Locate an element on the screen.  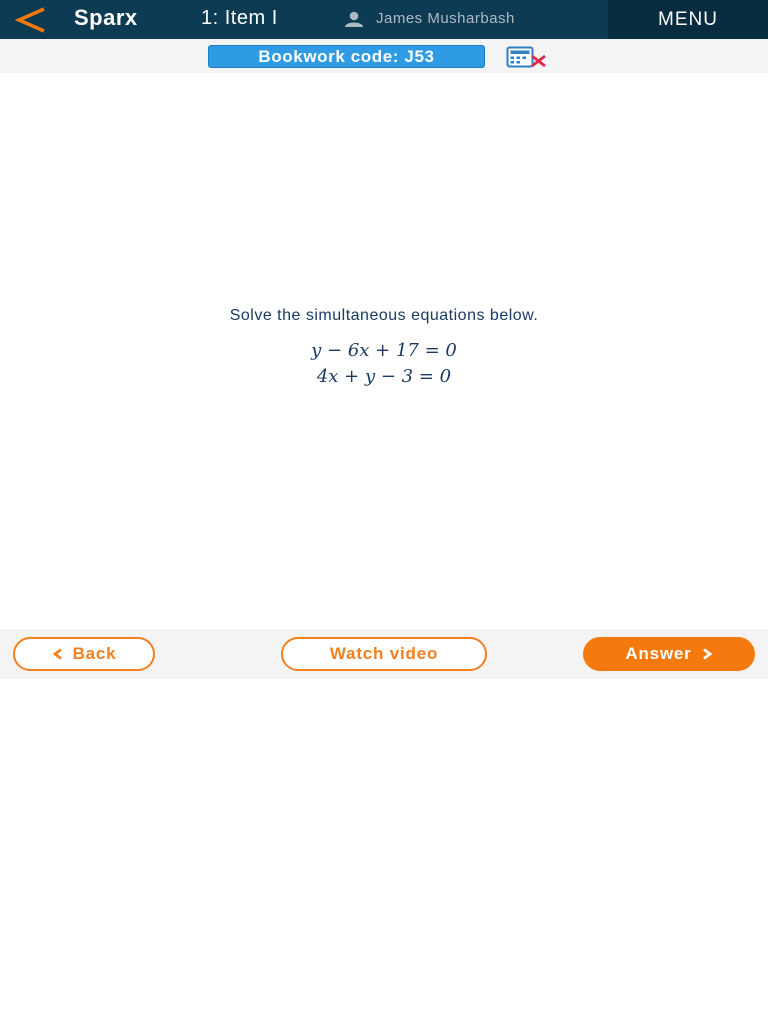
back-button: Back is located at coordinates (84, 654).